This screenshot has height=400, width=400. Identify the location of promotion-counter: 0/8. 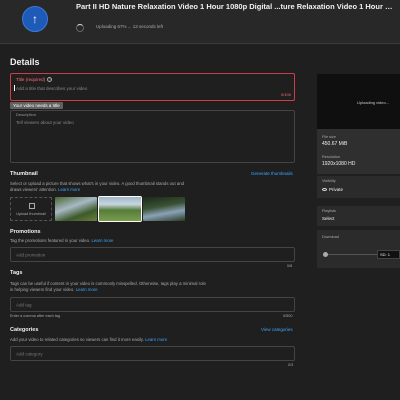
(290, 266).